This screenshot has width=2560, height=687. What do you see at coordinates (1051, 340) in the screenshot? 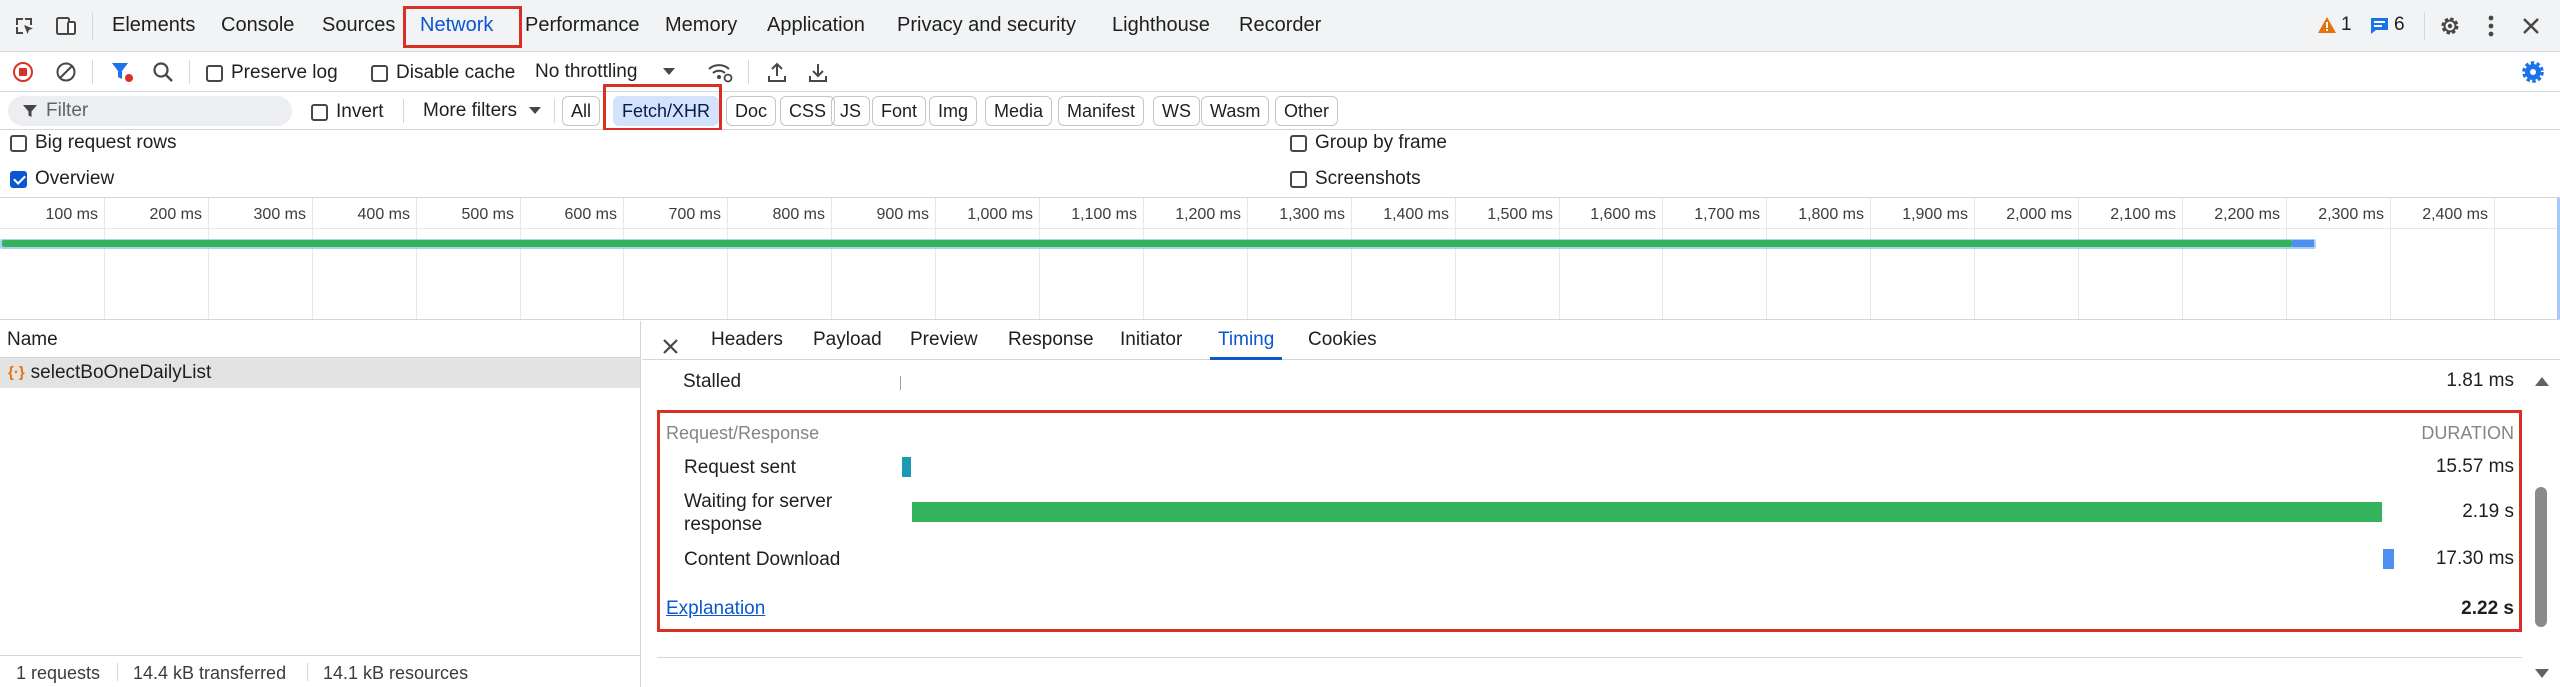
I see `tab-response: Response` at bounding box center [1051, 340].